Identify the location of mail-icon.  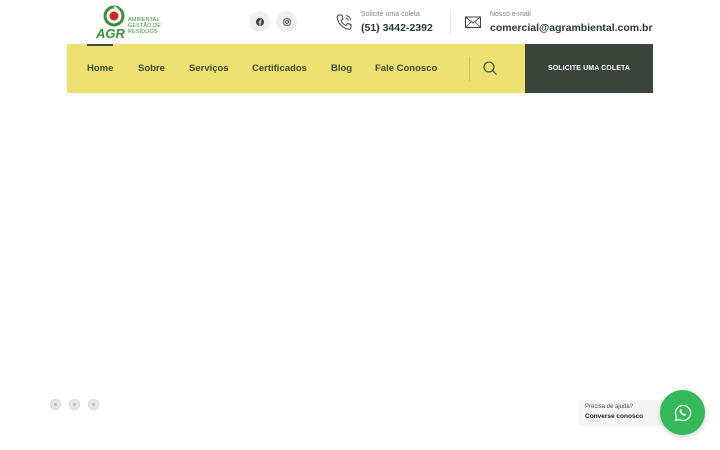
(473, 22).